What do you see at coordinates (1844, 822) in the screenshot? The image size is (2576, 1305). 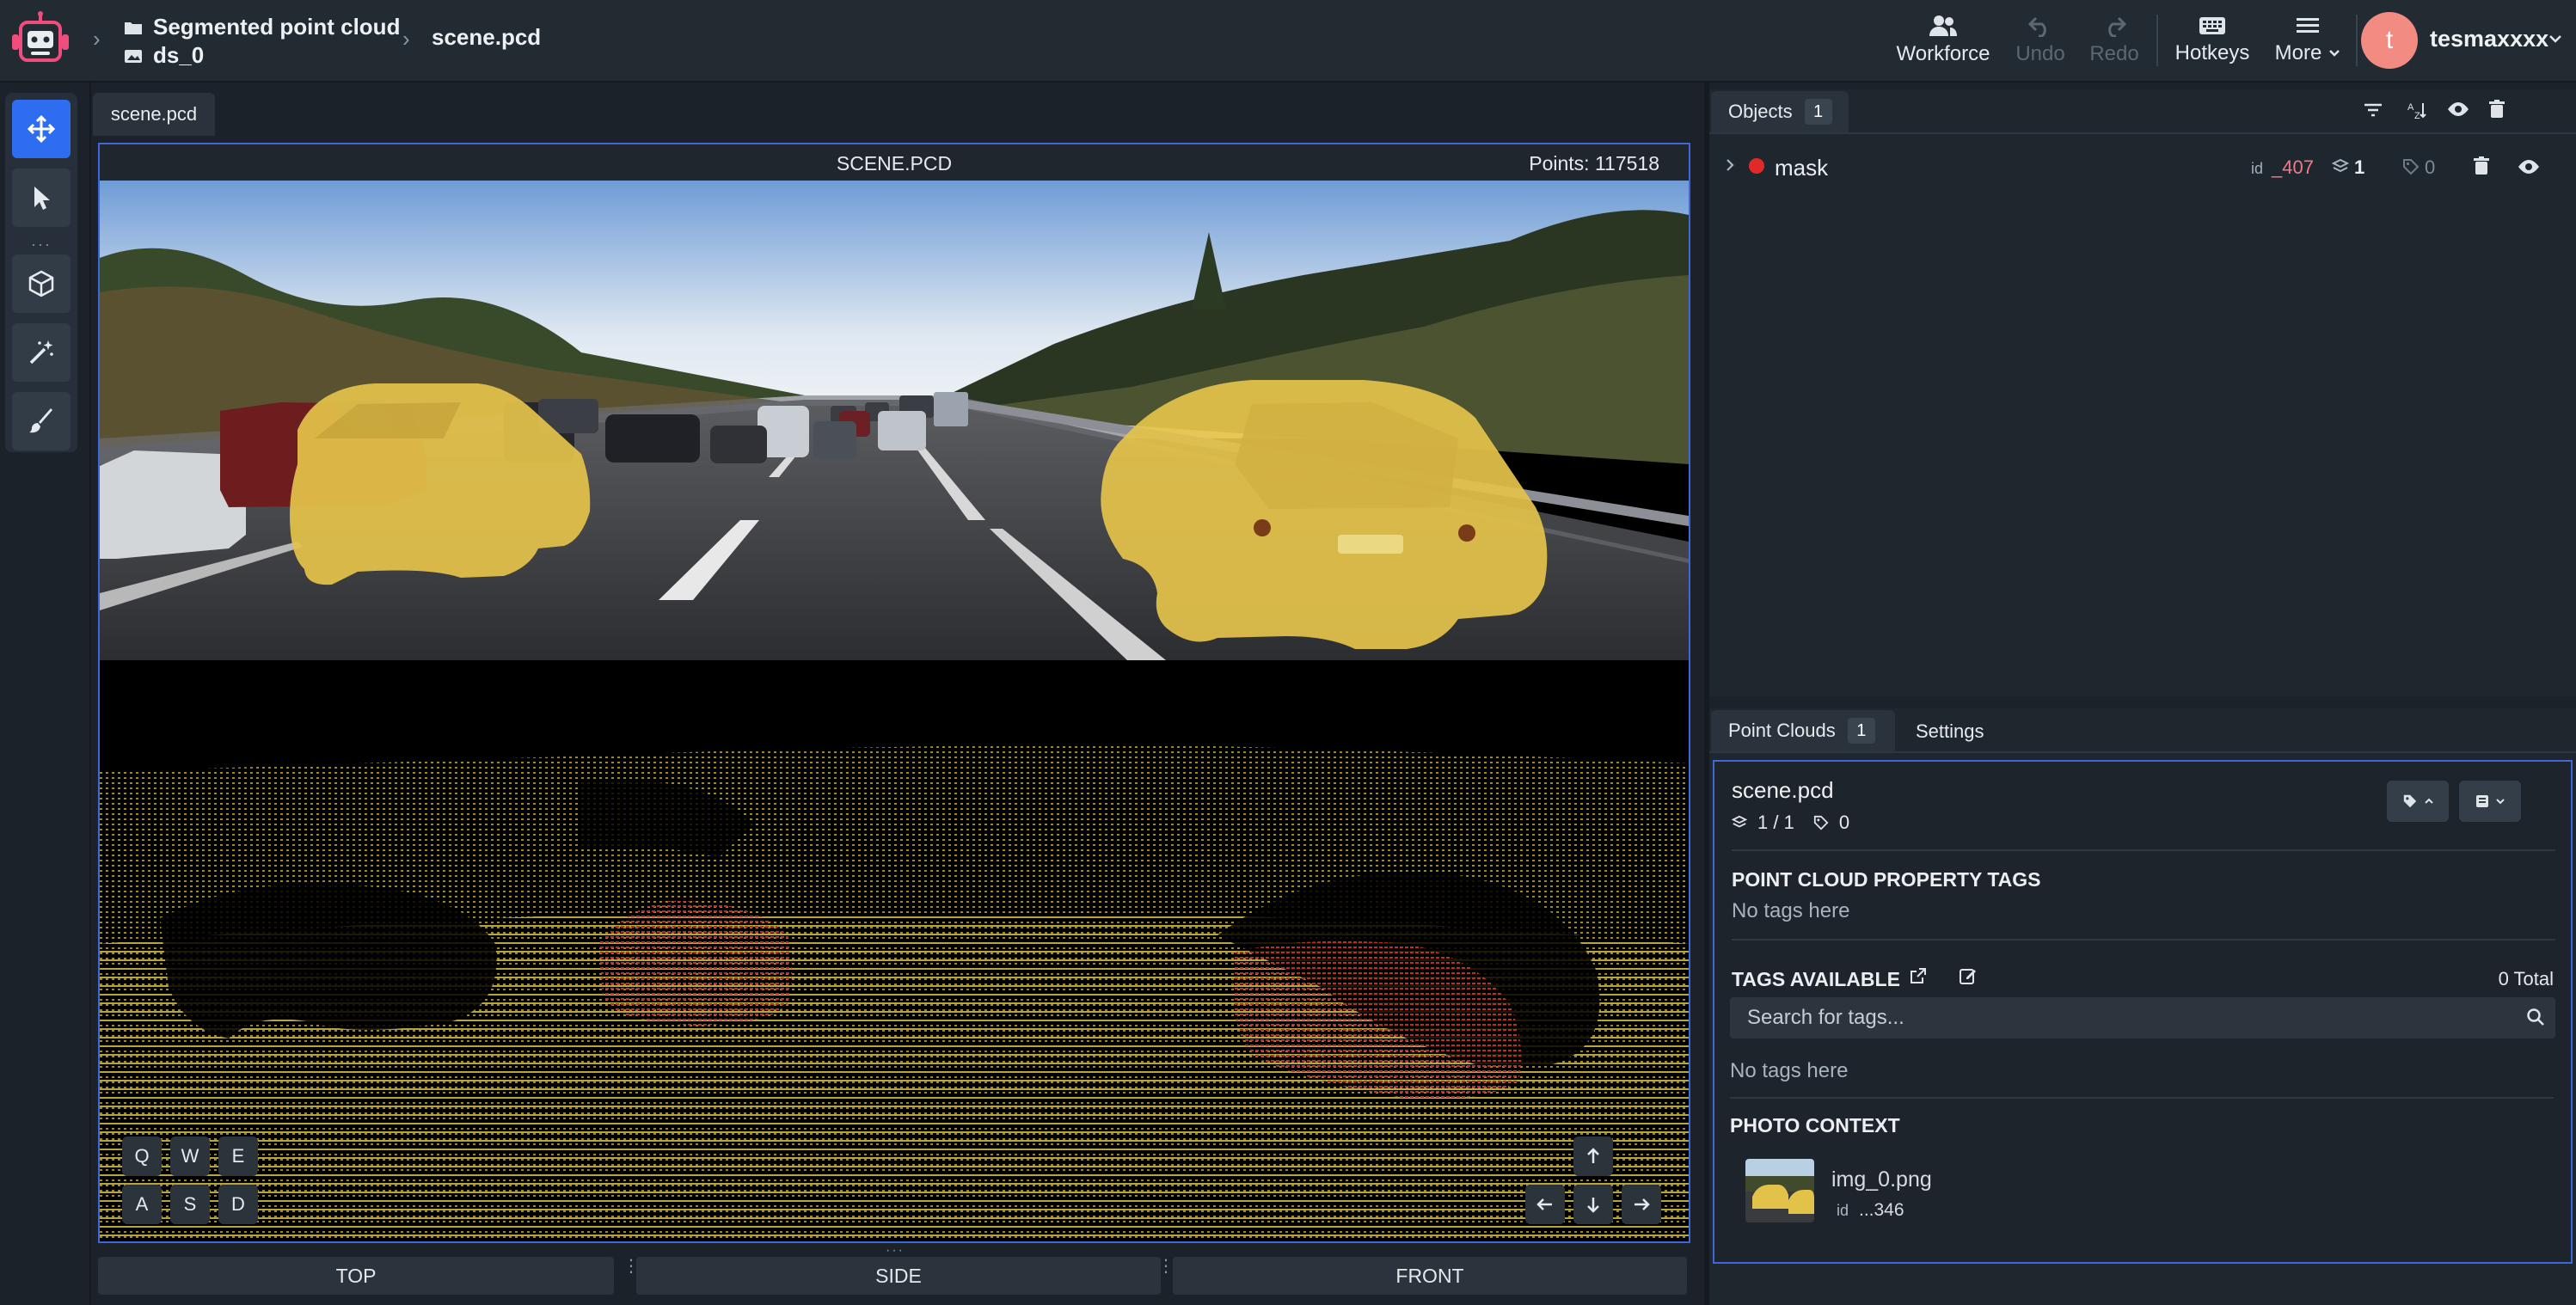 I see `pcd-tags-count: 0` at bounding box center [1844, 822].